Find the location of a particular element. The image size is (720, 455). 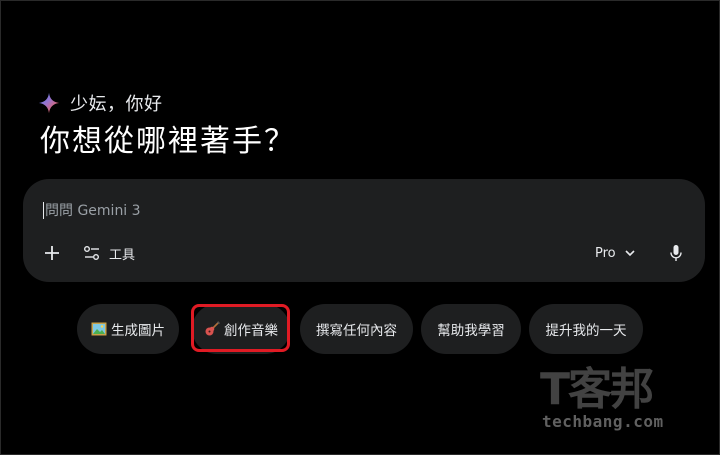

prompt-placeholder: 問問 Gemini 3 is located at coordinates (93, 211).